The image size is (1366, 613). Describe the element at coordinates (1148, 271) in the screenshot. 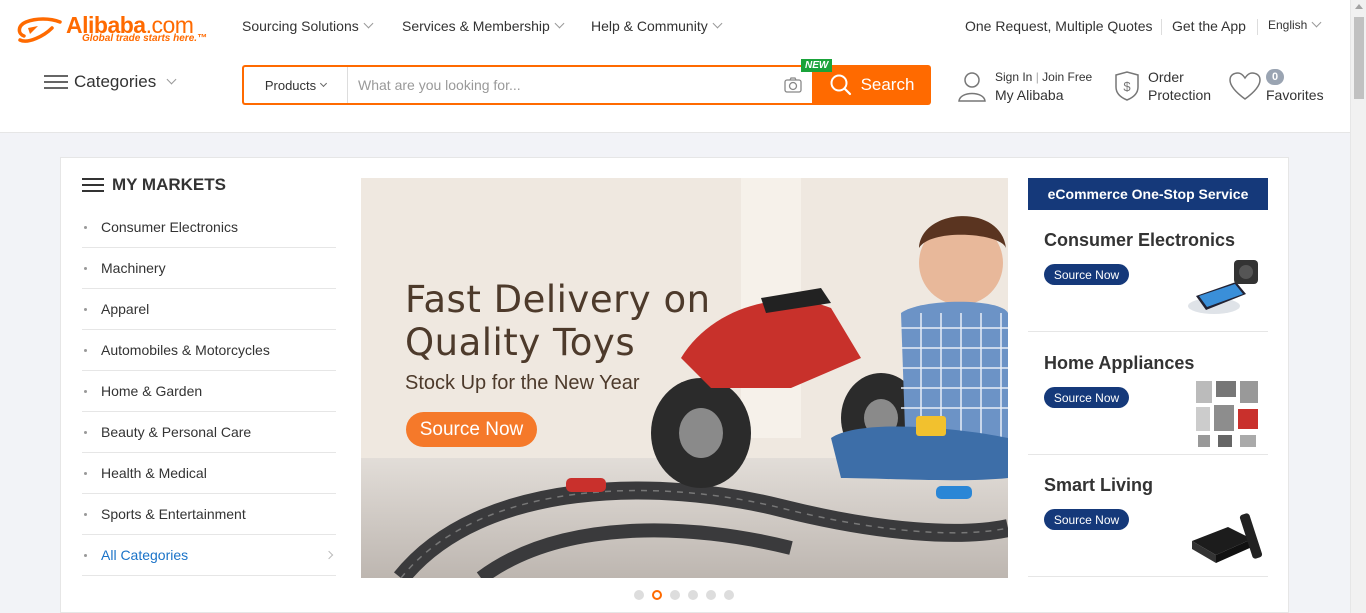

I see `eco-item-consumer-electronics: Consumer Electronics Source Now` at that location.